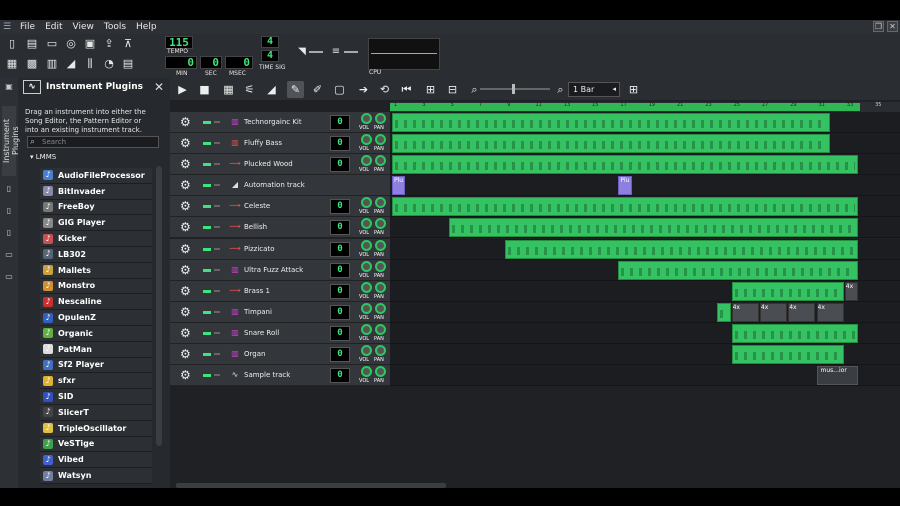 This screenshot has height=506, width=900. I want to click on draw-mode-icon: ✎, so click(295, 89).